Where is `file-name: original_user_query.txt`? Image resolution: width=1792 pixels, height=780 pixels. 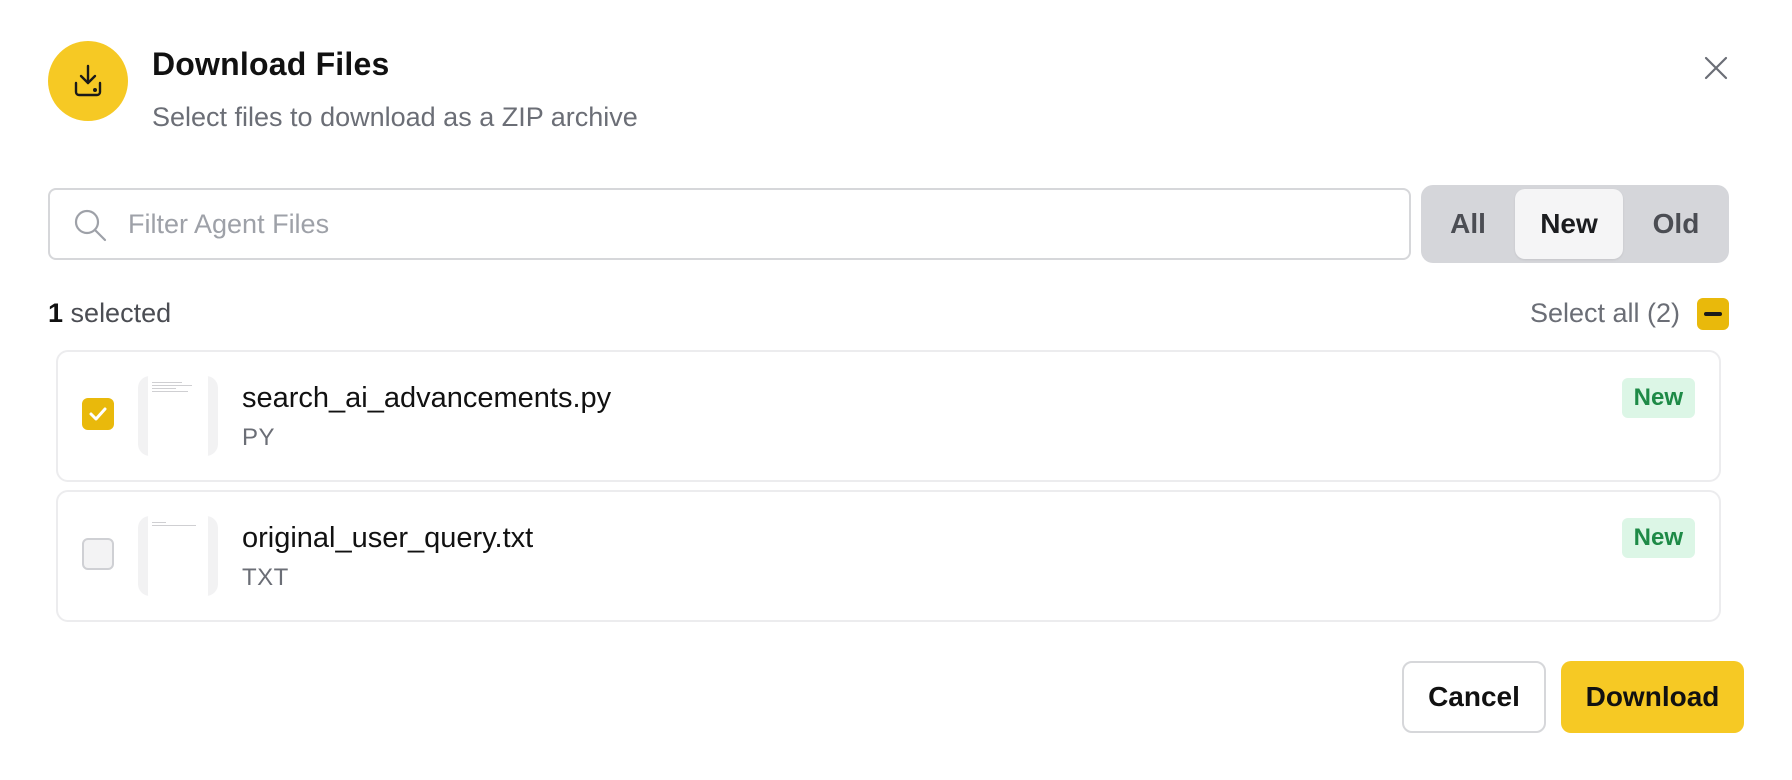 file-name: original_user_query.txt is located at coordinates (388, 538).